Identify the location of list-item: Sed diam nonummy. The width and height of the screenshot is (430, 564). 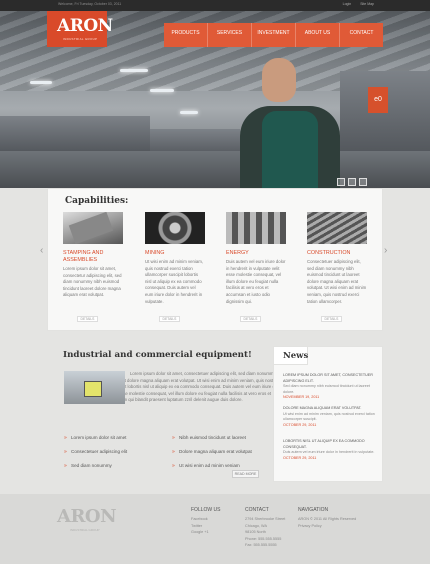
(95, 466).